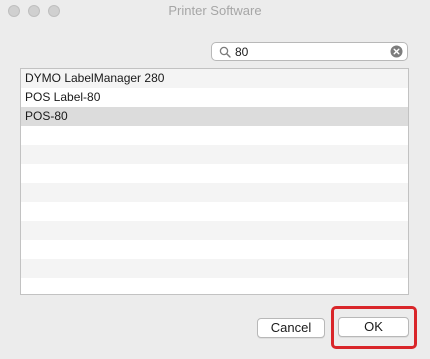  Describe the element at coordinates (373, 327) in the screenshot. I see `ok-button: OK` at that location.